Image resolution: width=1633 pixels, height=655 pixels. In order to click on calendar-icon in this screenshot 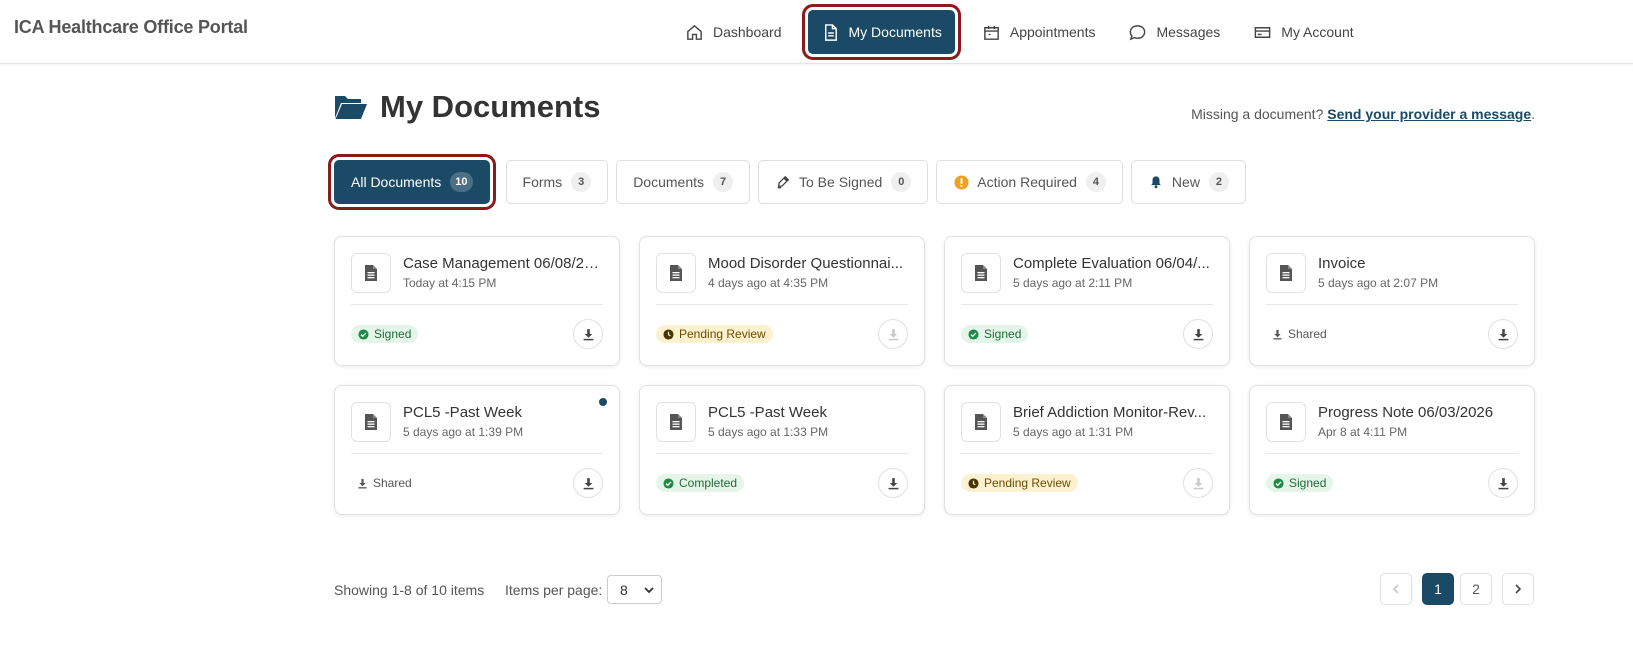, I will do `click(991, 32)`.